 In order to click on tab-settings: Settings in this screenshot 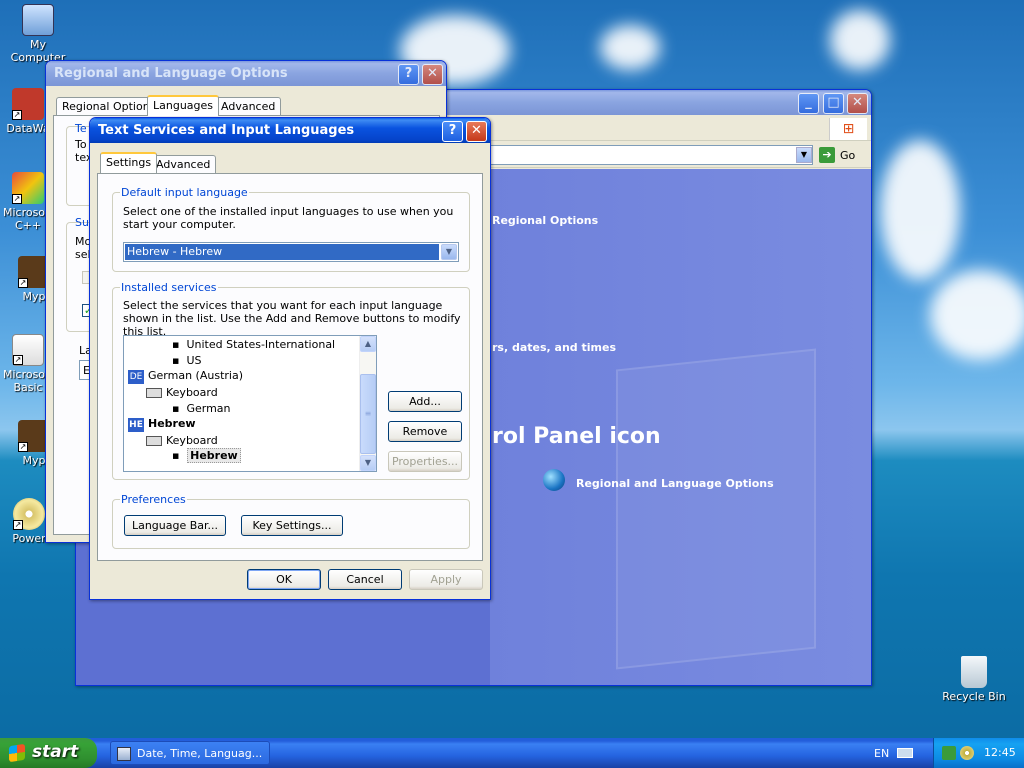, I will do `click(129, 162)`.